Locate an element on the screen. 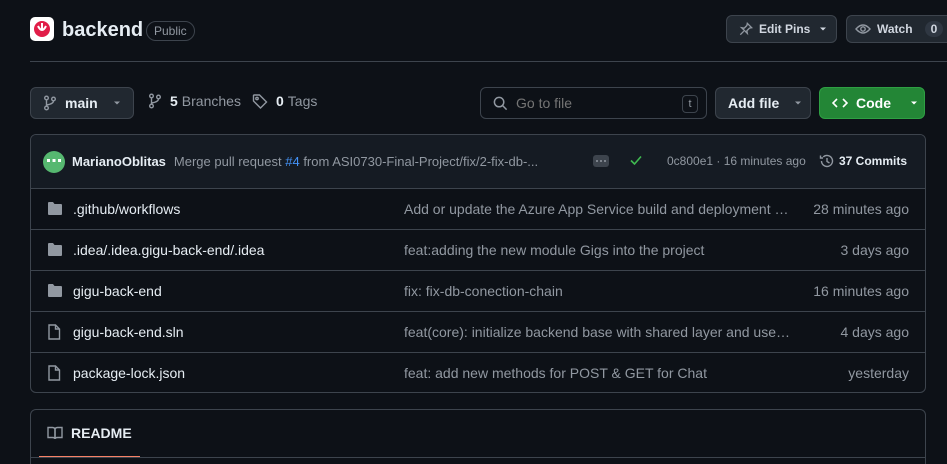 The height and width of the screenshot is (464, 947). file-name: package-lock.json is located at coordinates (129, 373).